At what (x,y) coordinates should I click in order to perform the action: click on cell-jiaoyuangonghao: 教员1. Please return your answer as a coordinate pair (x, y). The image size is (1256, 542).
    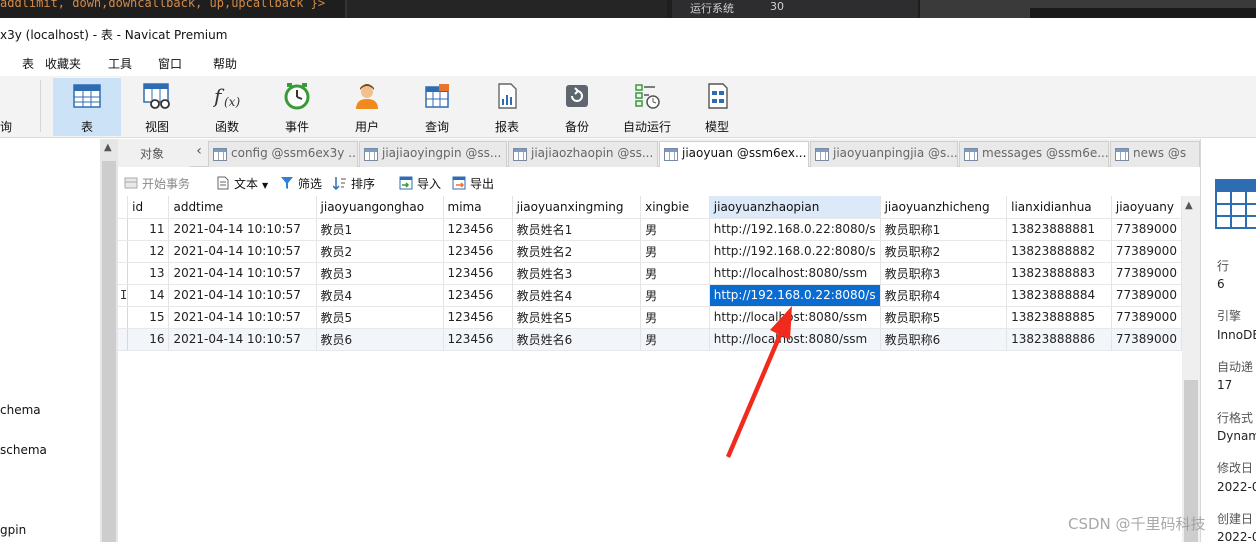
    Looking at the image, I should click on (380, 229).